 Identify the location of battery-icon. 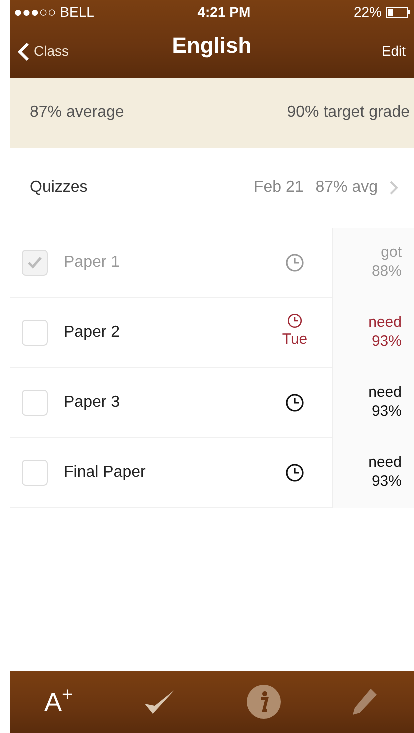
(398, 12).